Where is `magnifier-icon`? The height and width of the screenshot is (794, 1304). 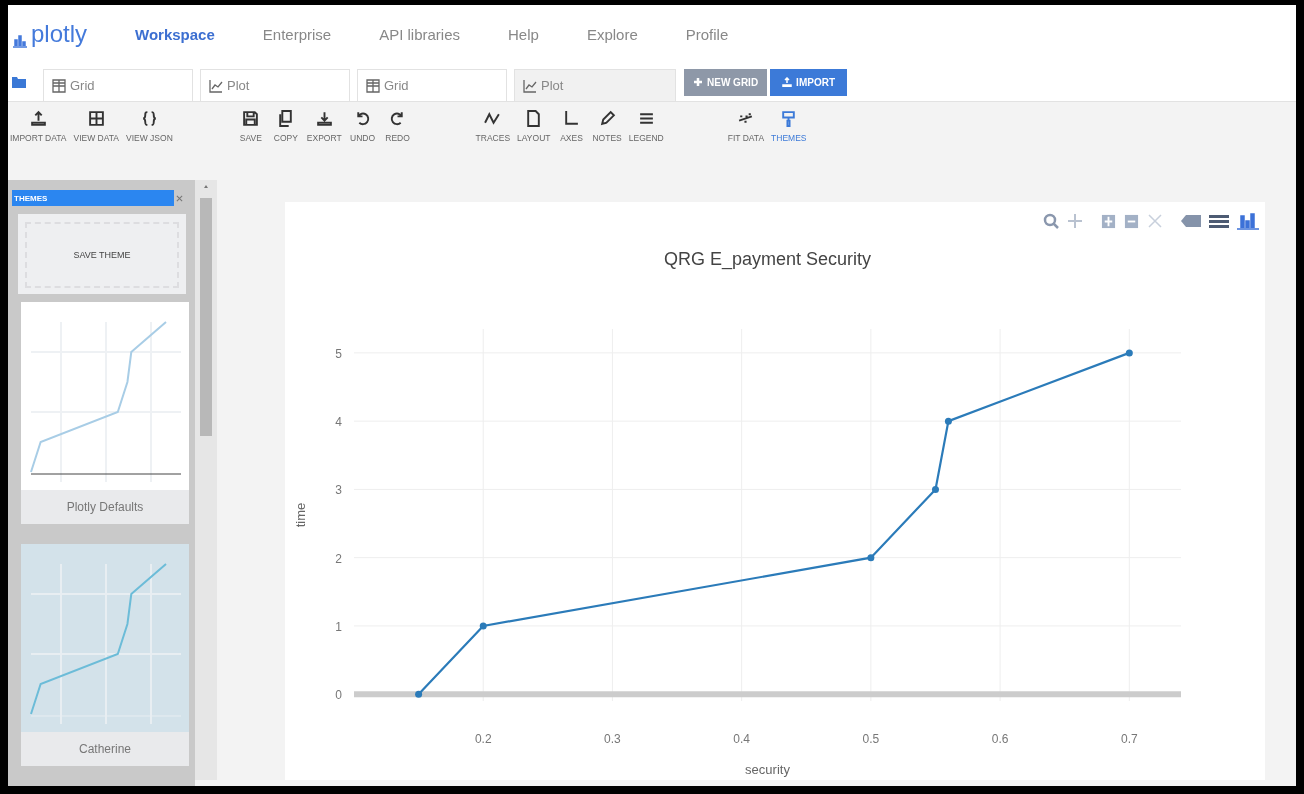 magnifier-icon is located at coordinates (1051, 221).